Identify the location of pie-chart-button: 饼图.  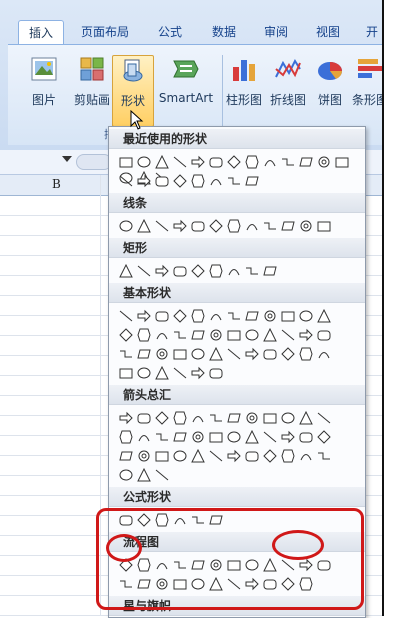
(330, 90).